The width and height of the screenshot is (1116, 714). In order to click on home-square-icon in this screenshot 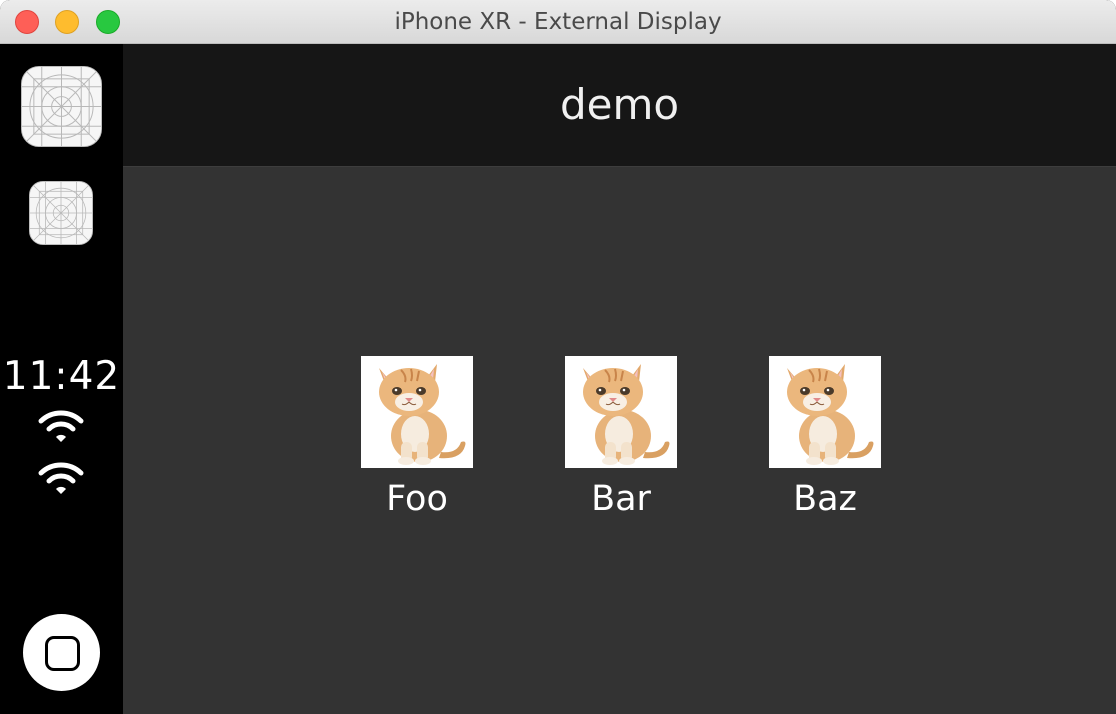, I will do `click(62, 653)`.